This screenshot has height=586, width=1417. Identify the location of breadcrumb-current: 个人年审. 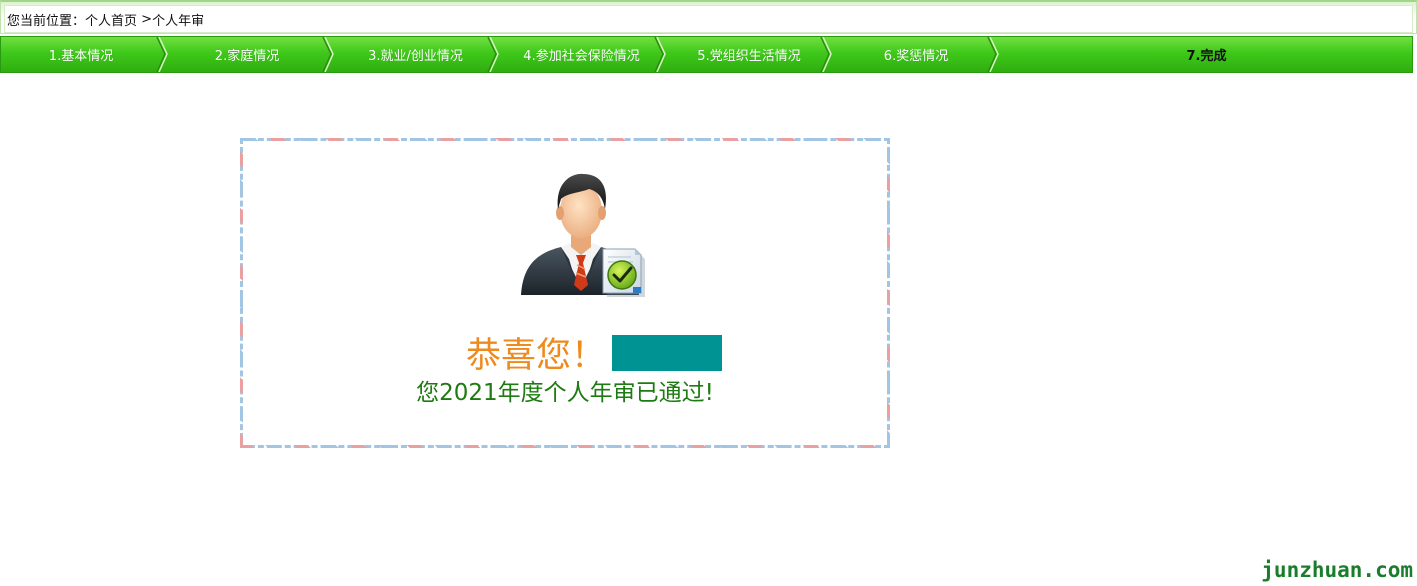
(178, 21).